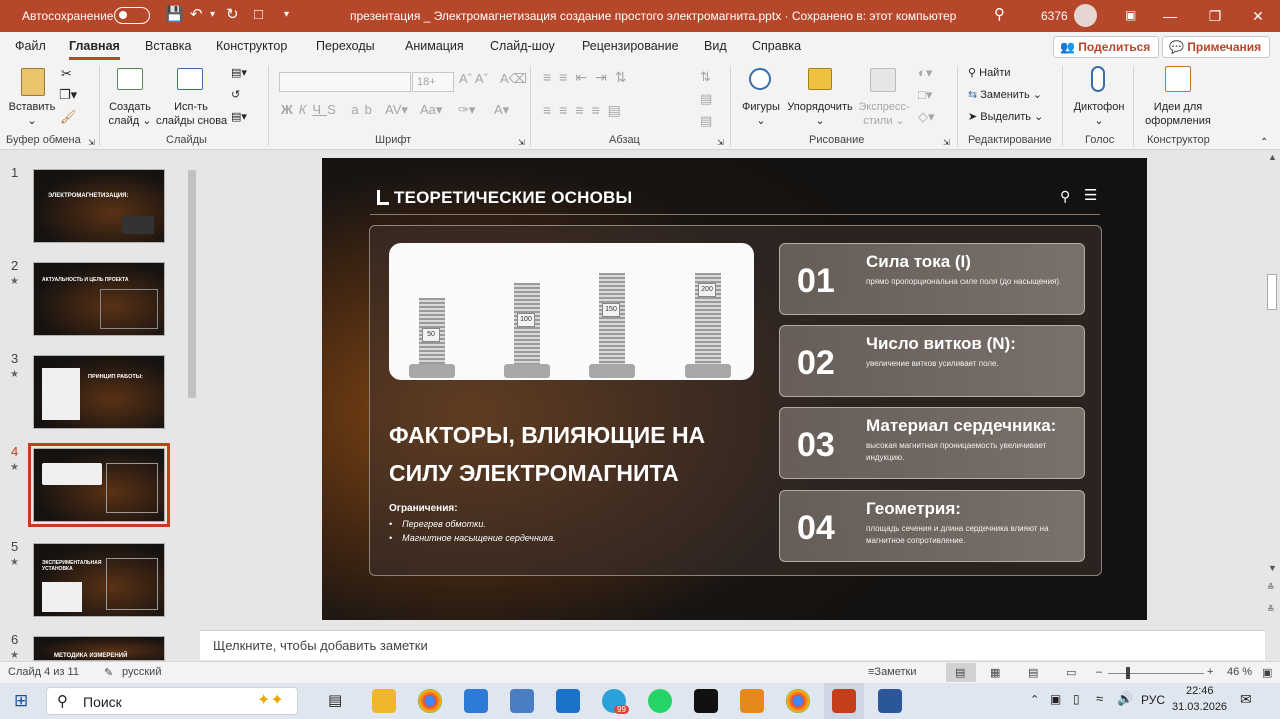  Describe the element at coordinates (1153, 700) in the screenshot. I see `input-language: РУС` at that location.